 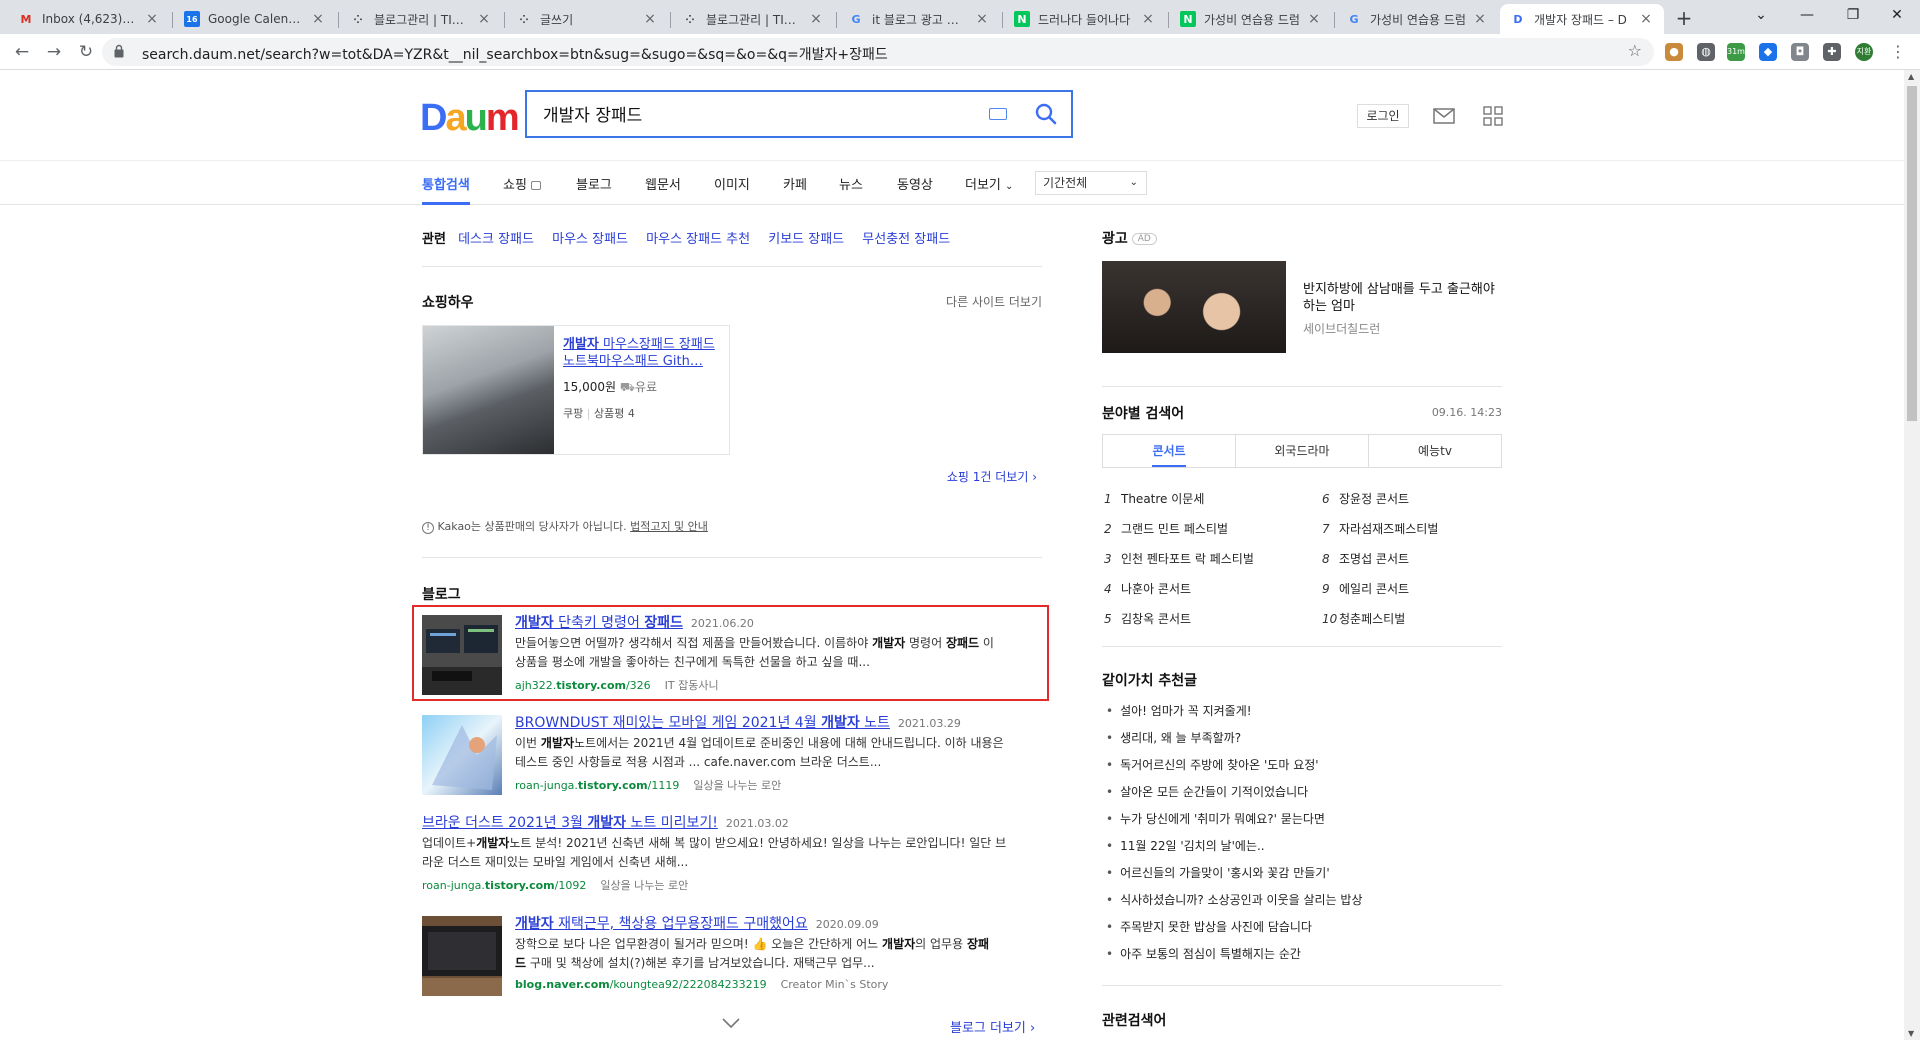 What do you see at coordinates (89, 19) in the screenshot?
I see `browser-tab: M Inbox (4,623) - jih ×` at bounding box center [89, 19].